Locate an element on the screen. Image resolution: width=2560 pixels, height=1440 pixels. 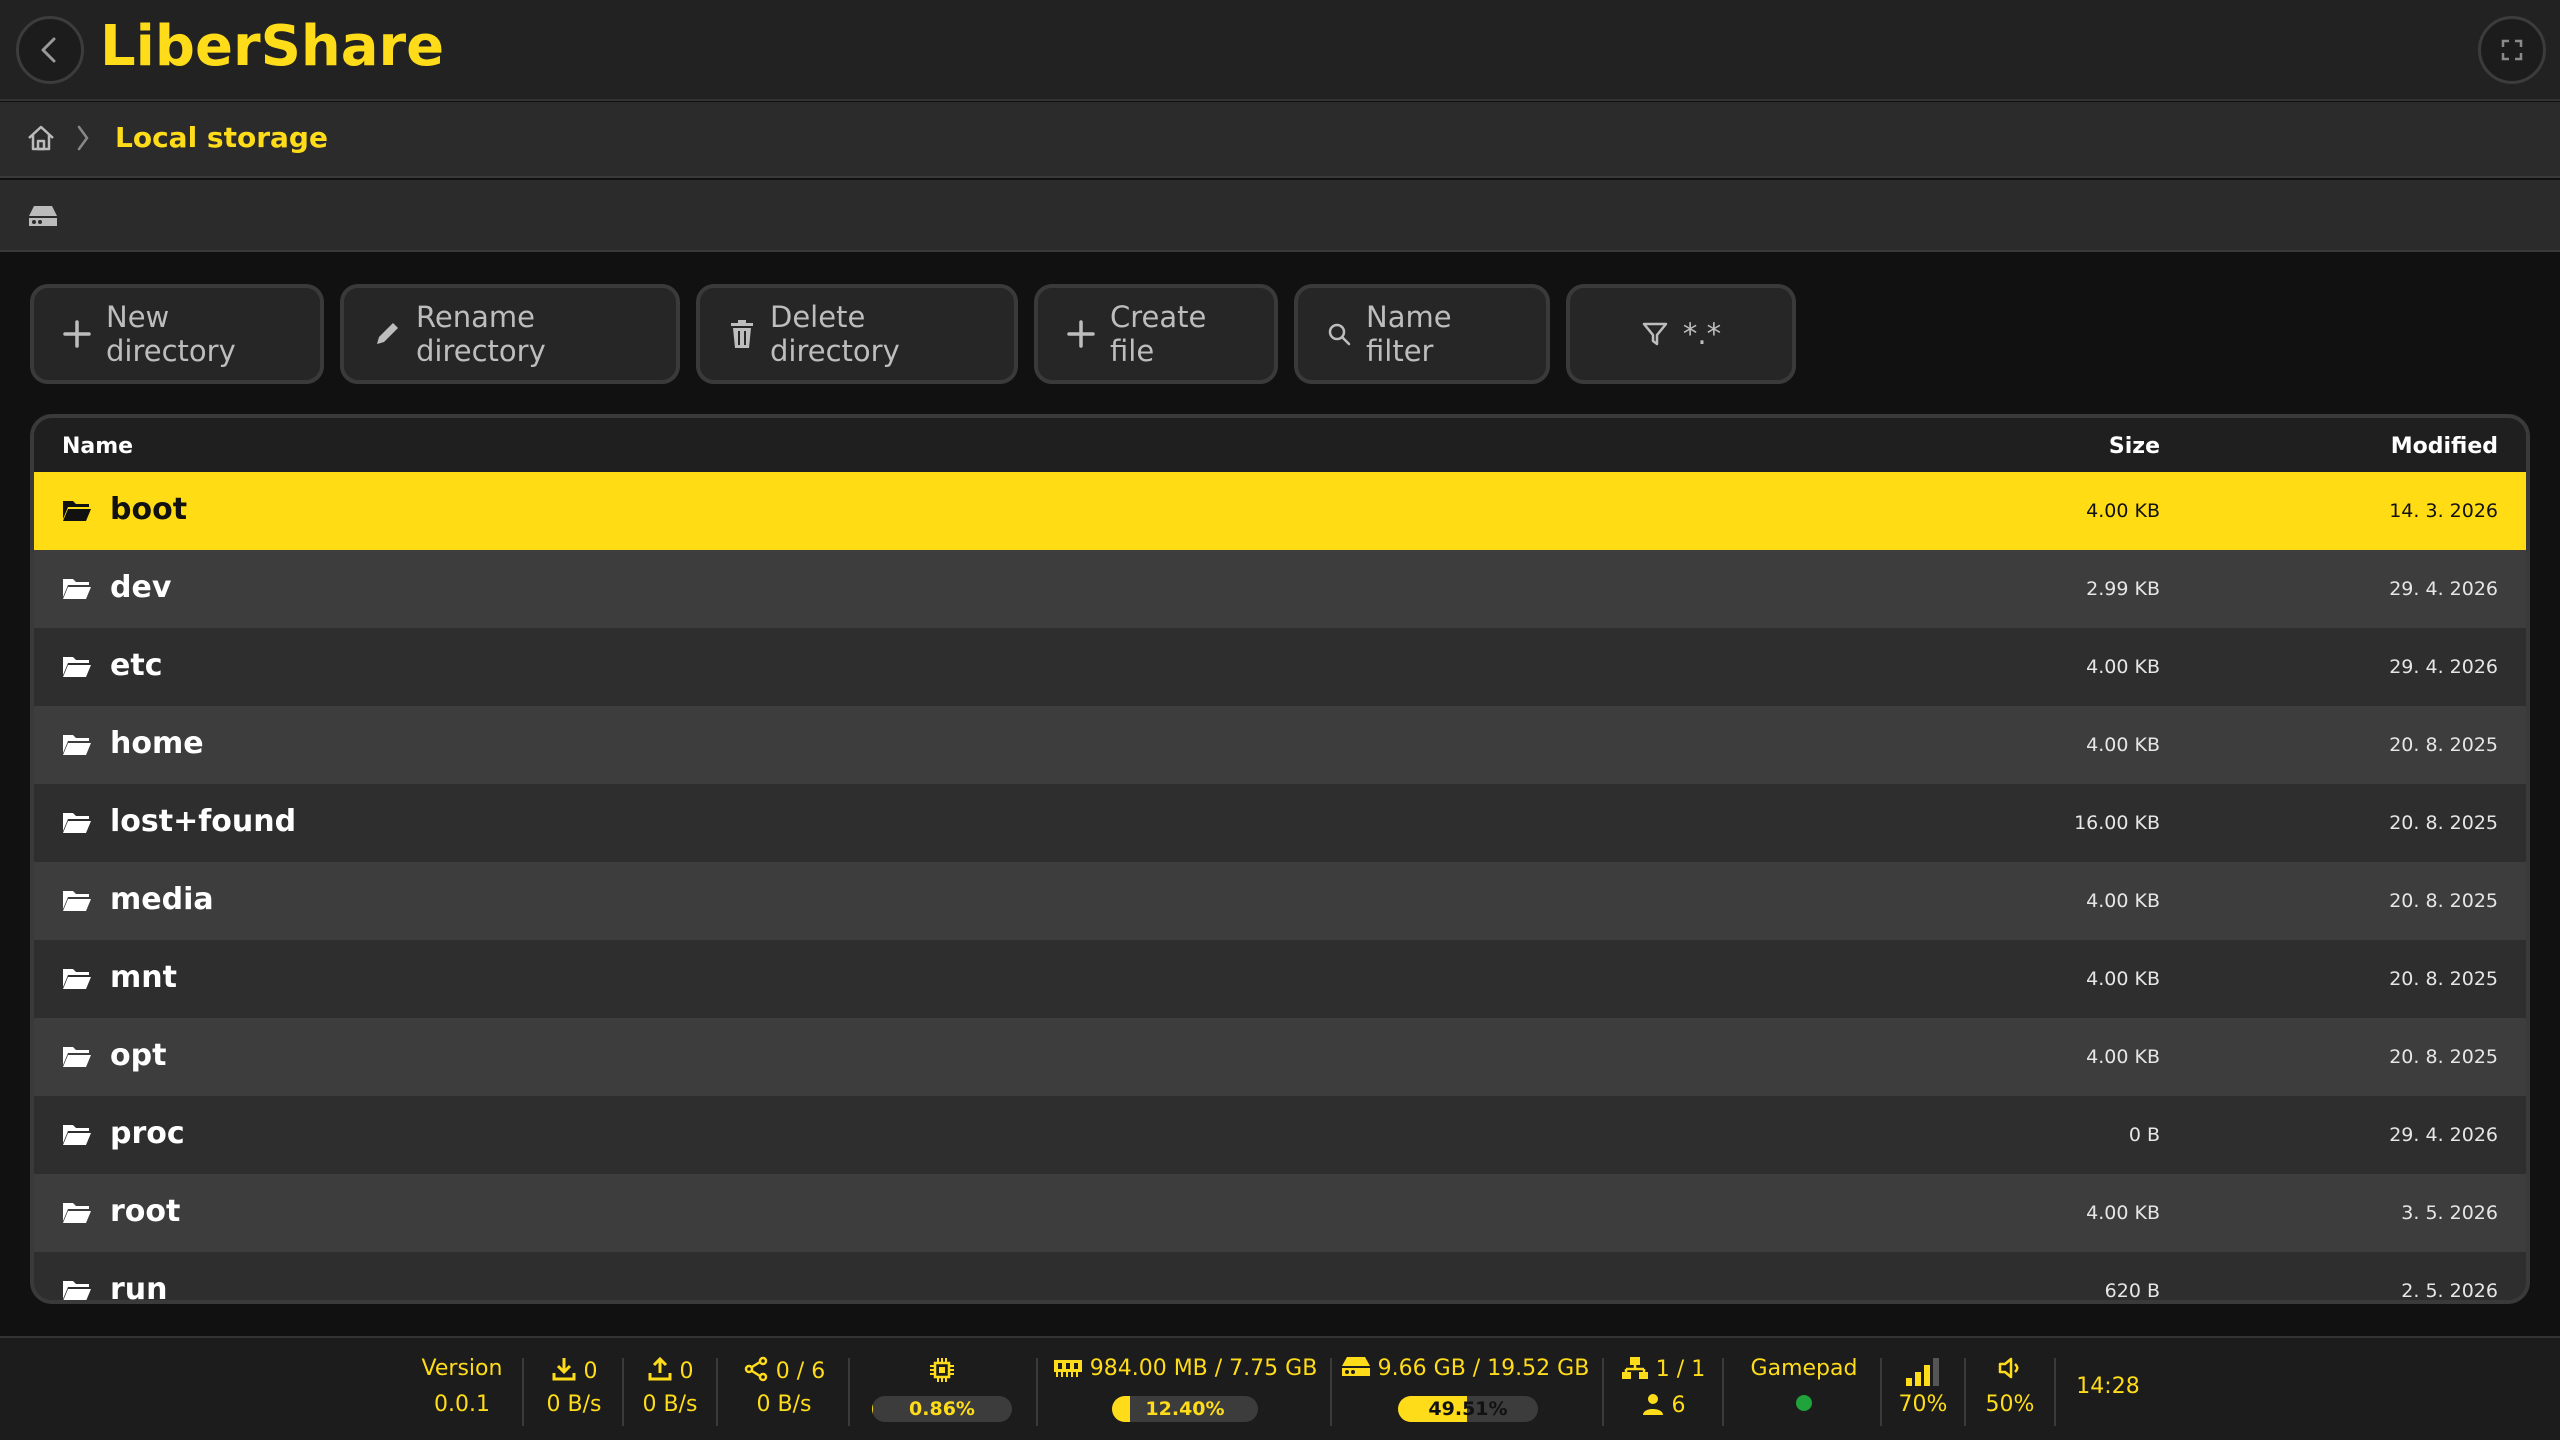
file-size: 2.99 KB is located at coordinates (2123, 589).